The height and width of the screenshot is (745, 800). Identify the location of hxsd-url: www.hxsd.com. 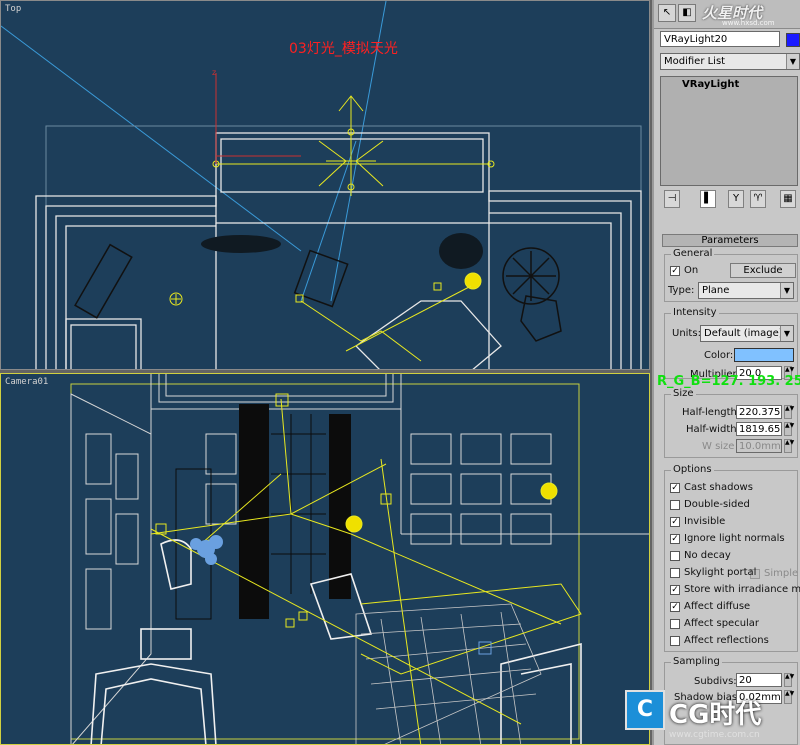
(748, 23).